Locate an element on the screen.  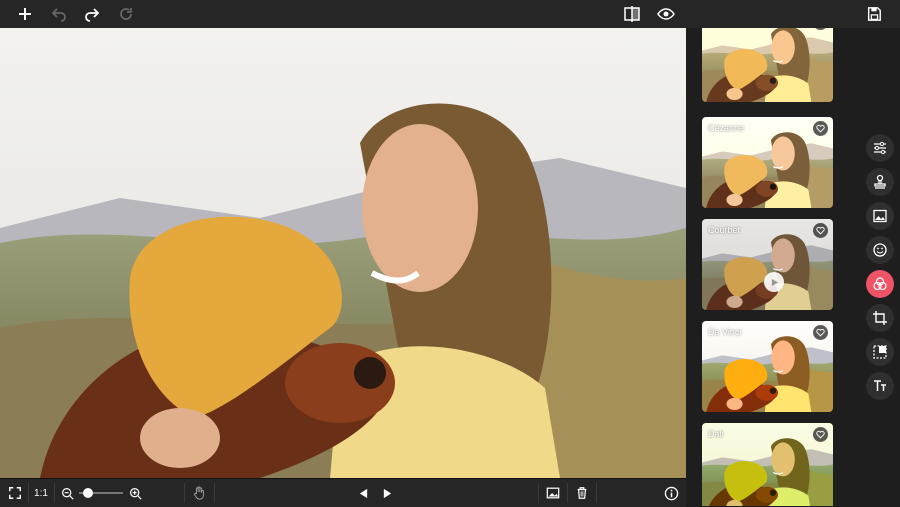
crop-icon is located at coordinates (880, 318).